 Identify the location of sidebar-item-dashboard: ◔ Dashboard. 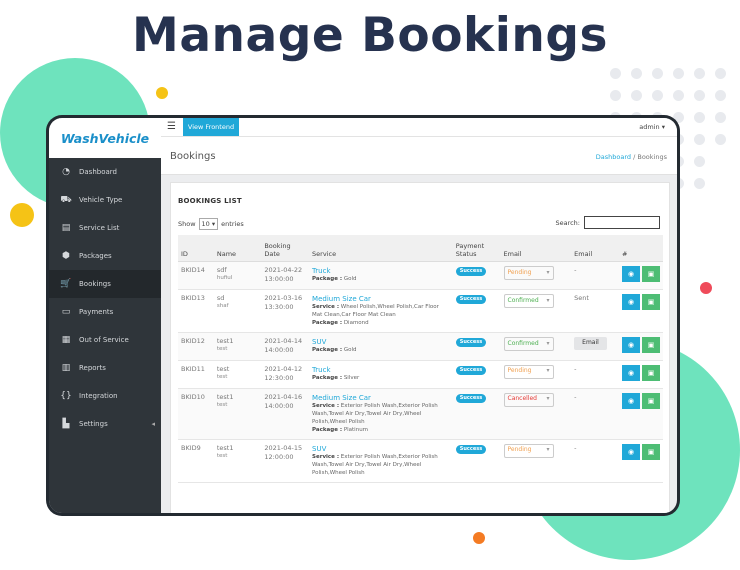
(105, 172).